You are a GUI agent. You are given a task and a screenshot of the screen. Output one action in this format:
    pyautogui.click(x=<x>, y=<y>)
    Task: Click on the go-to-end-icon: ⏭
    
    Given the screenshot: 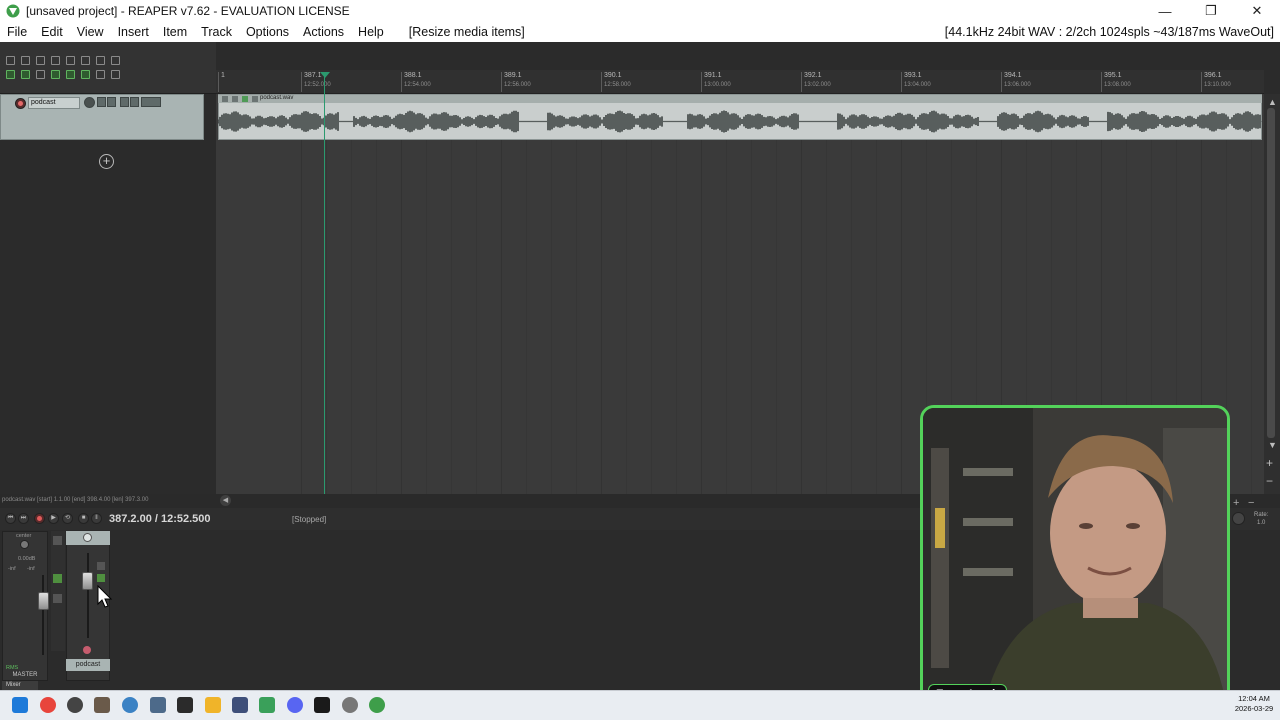 What is the action you would take?
    pyautogui.click(x=23, y=518)
    